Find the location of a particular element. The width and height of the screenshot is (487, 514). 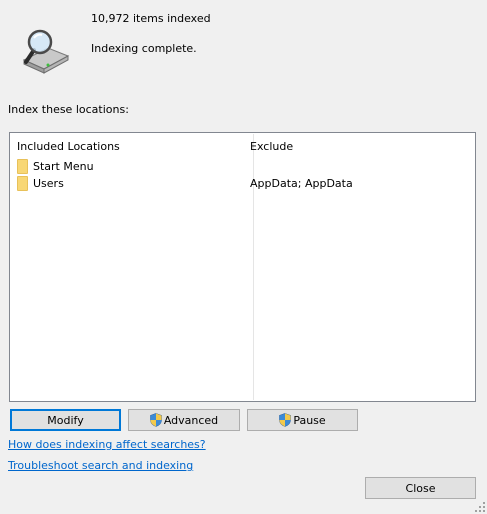

exclude-value: AppData; AppData is located at coordinates (301, 183).